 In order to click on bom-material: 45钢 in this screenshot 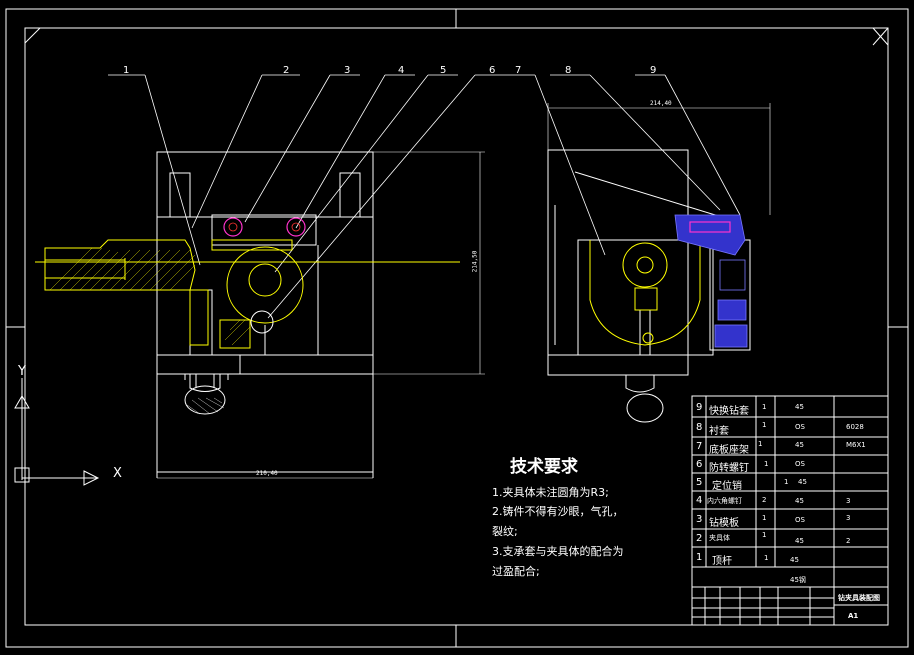, I will do `click(798, 580)`.